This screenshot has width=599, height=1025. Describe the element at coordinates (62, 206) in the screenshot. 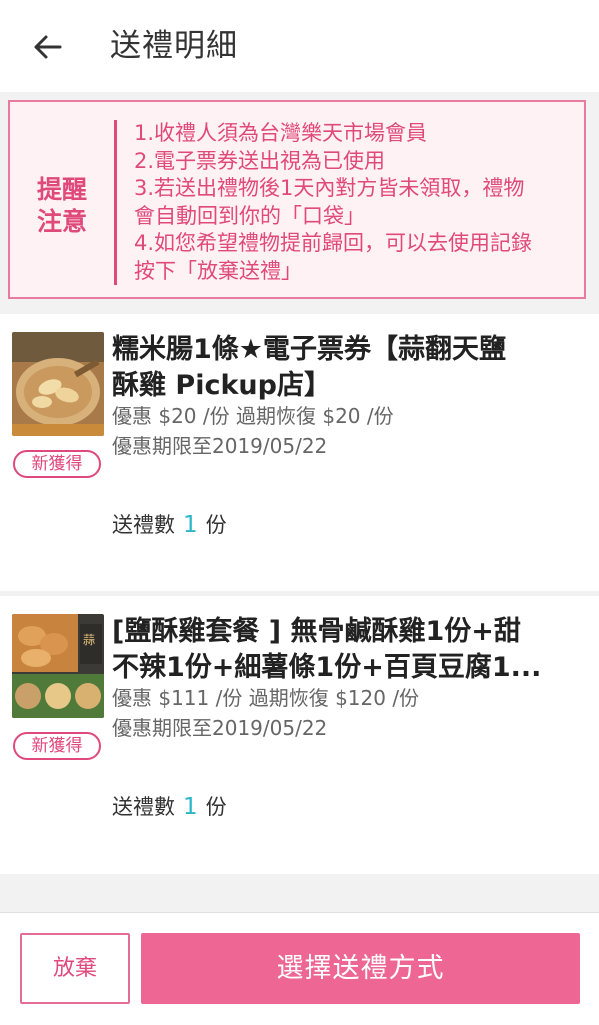

I see `notice-label: 提醒 注意` at that location.